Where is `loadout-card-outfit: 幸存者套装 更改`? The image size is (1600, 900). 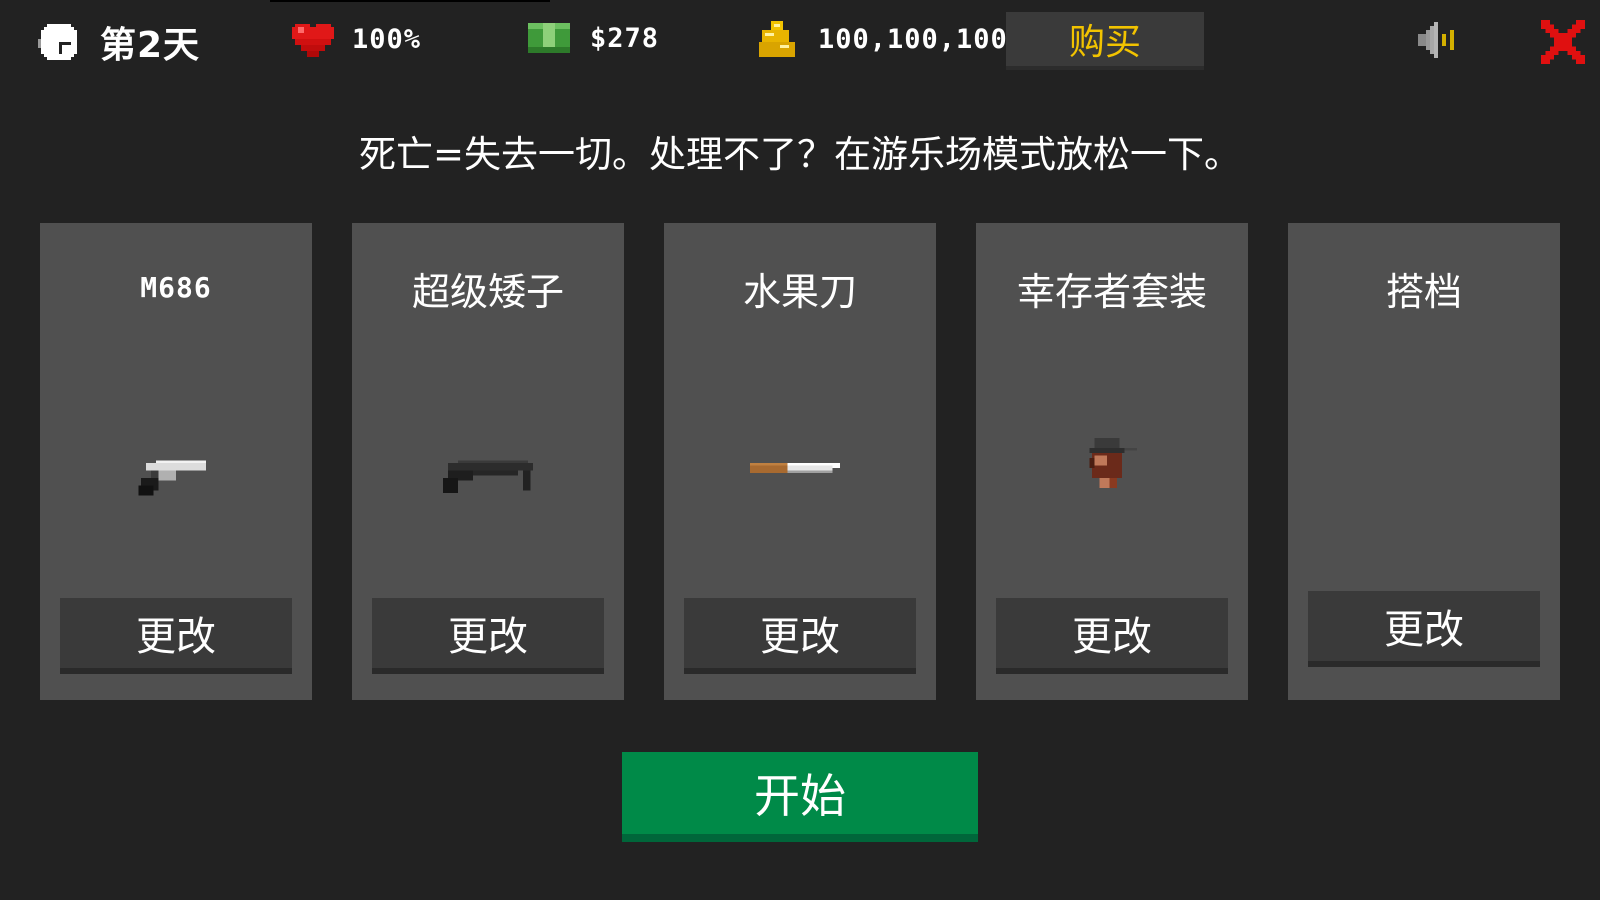
loadout-card-outfit: 幸存者套装 更改 is located at coordinates (1112, 461).